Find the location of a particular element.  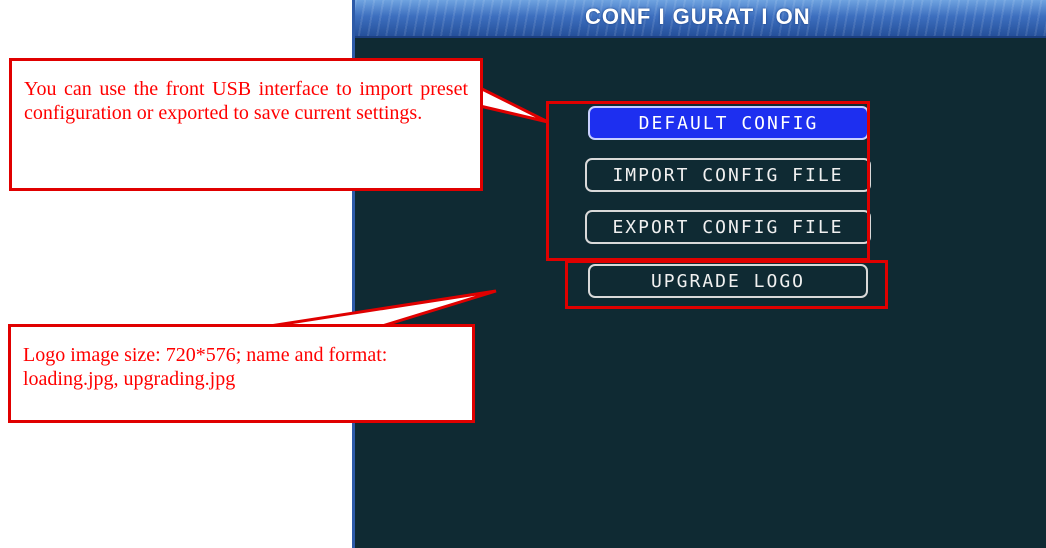

upgrade-logo-highlight is located at coordinates (726, 284).